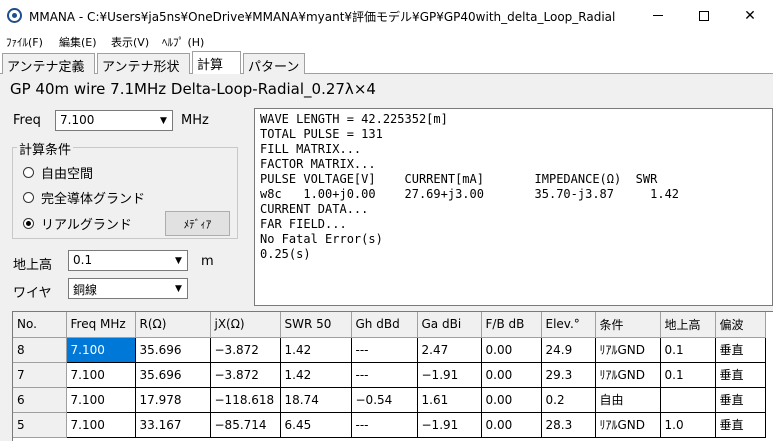 The width and height of the screenshot is (773, 441). What do you see at coordinates (449, 325) in the screenshot?
I see `column-header: Ga dBi` at bounding box center [449, 325].